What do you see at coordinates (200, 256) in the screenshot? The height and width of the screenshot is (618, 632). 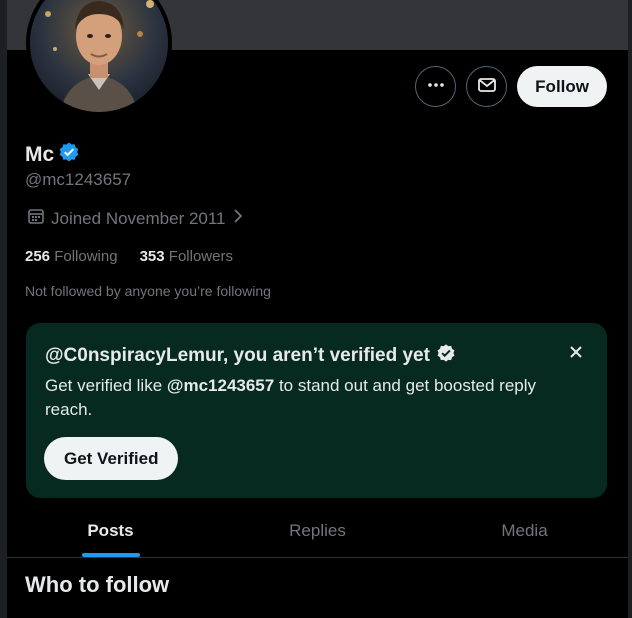 I see `followers-label: Followers` at bounding box center [200, 256].